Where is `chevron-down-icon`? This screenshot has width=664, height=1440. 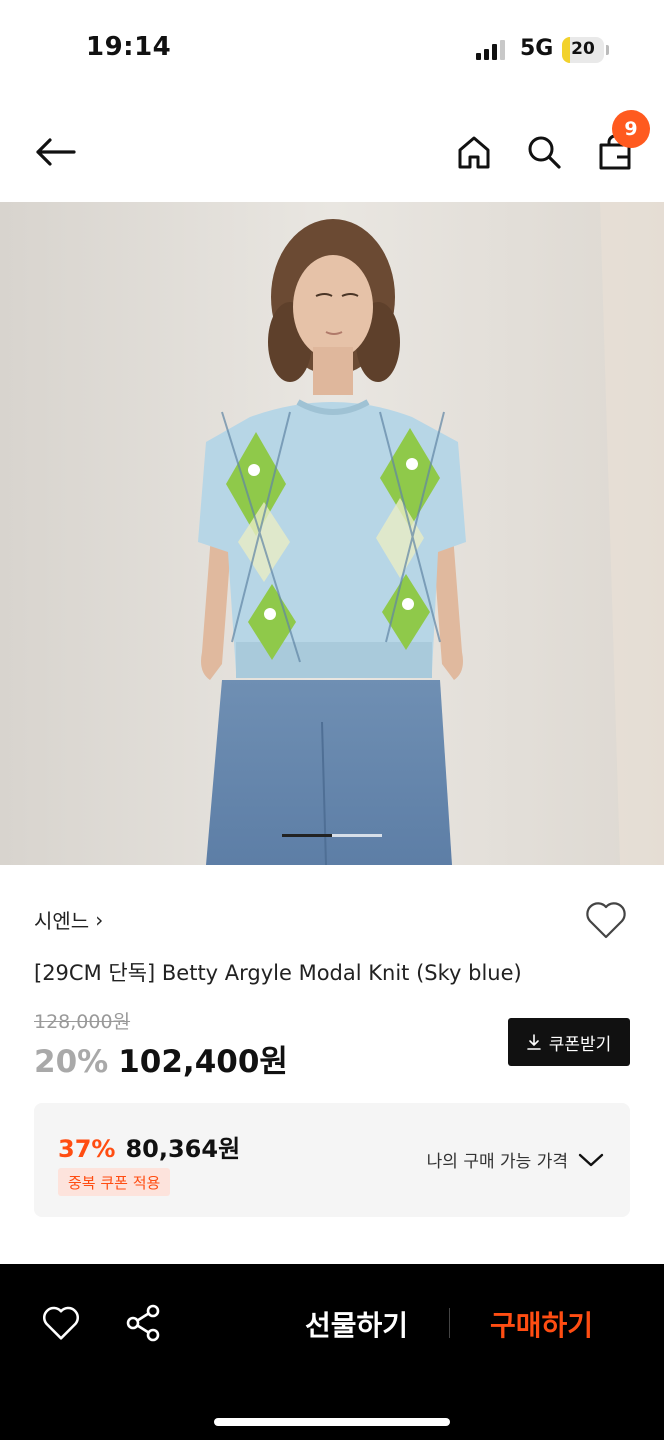 chevron-down-icon is located at coordinates (591, 1159).